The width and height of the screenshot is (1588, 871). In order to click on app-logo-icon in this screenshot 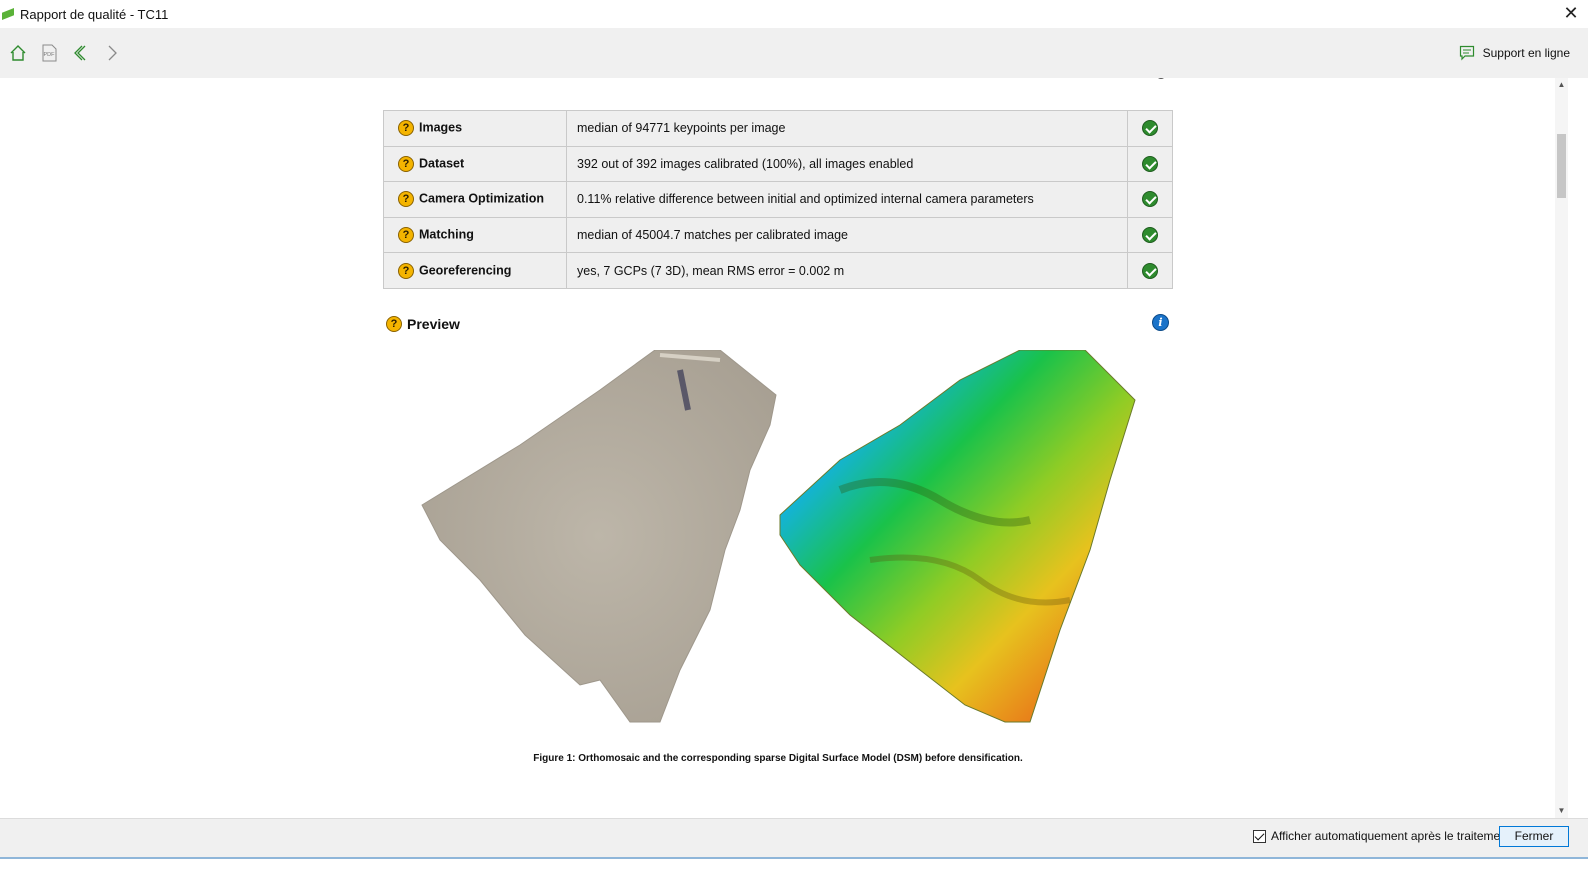, I will do `click(8, 14)`.